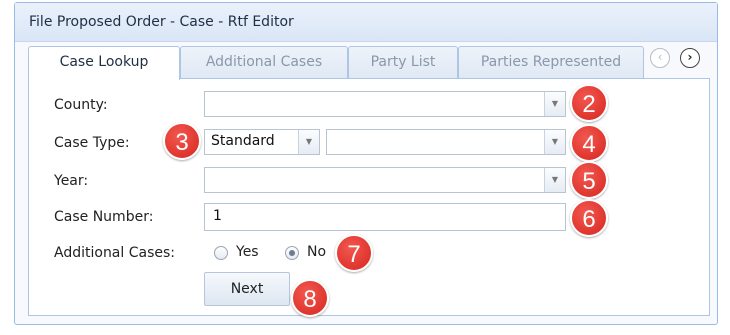 This screenshot has width=730, height=335. What do you see at coordinates (660, 58) in the screenshot?
I see `tab-scroll-left-icon: ‹` at bounding box center [660, 58].